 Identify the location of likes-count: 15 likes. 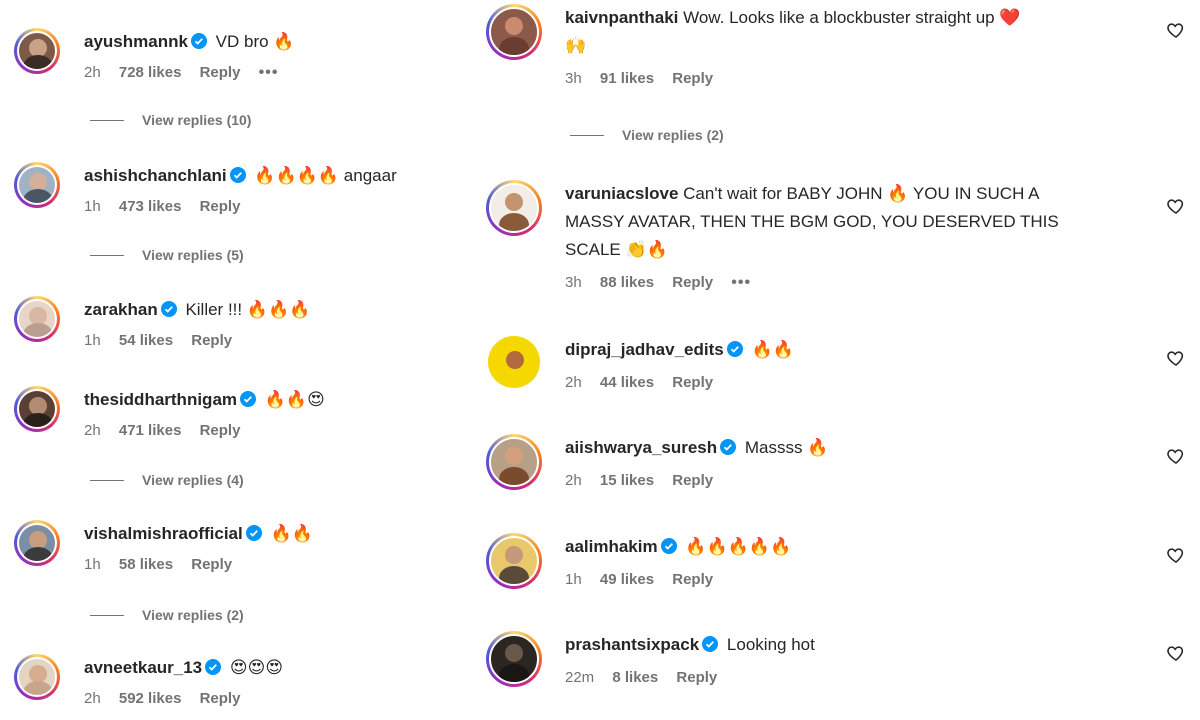
(627, 480).